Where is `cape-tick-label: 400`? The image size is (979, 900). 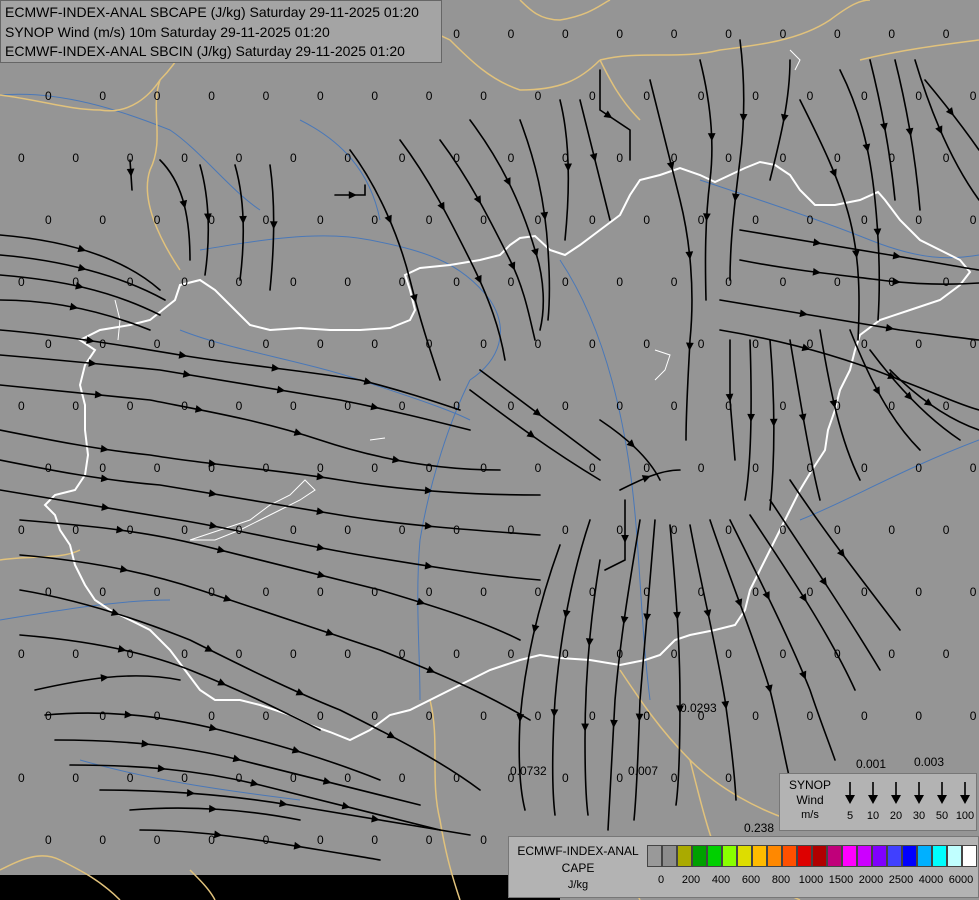
cape-tick-label: 400 is located at coordinates (721, 880).